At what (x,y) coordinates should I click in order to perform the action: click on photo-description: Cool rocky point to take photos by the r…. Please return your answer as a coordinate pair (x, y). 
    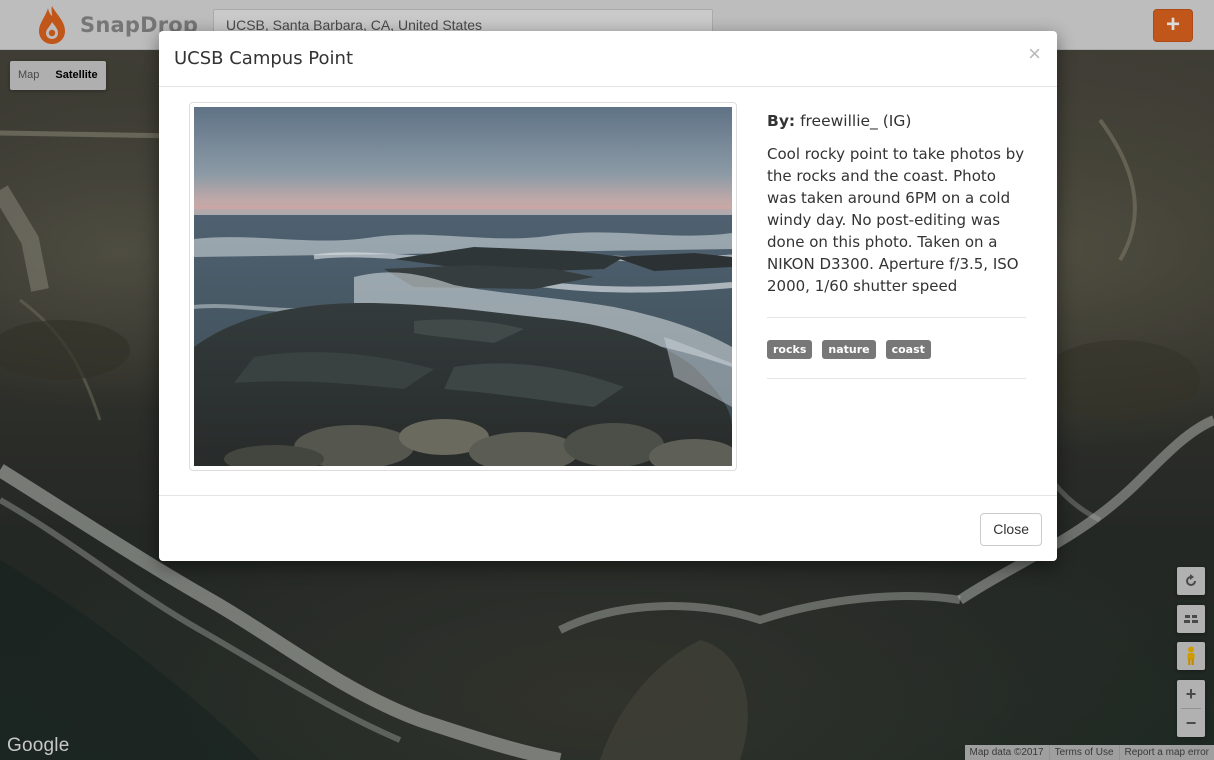
    Looking at the image, I should click on (896, 230).